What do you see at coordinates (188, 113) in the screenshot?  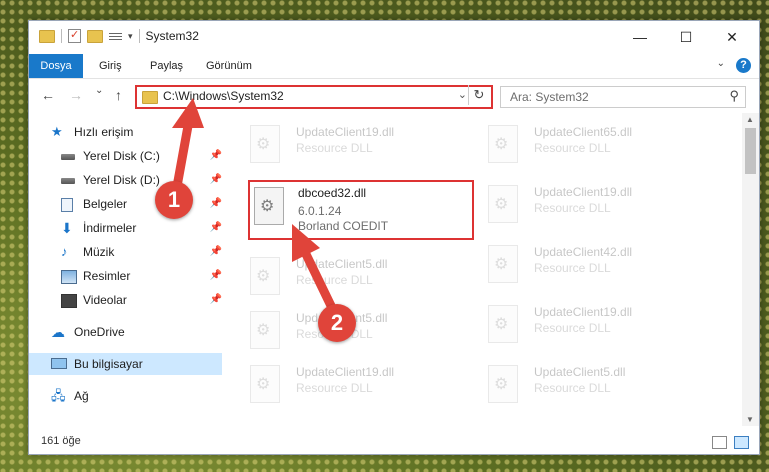 I see `arrow-1-head` at bounding box center [188, 113].